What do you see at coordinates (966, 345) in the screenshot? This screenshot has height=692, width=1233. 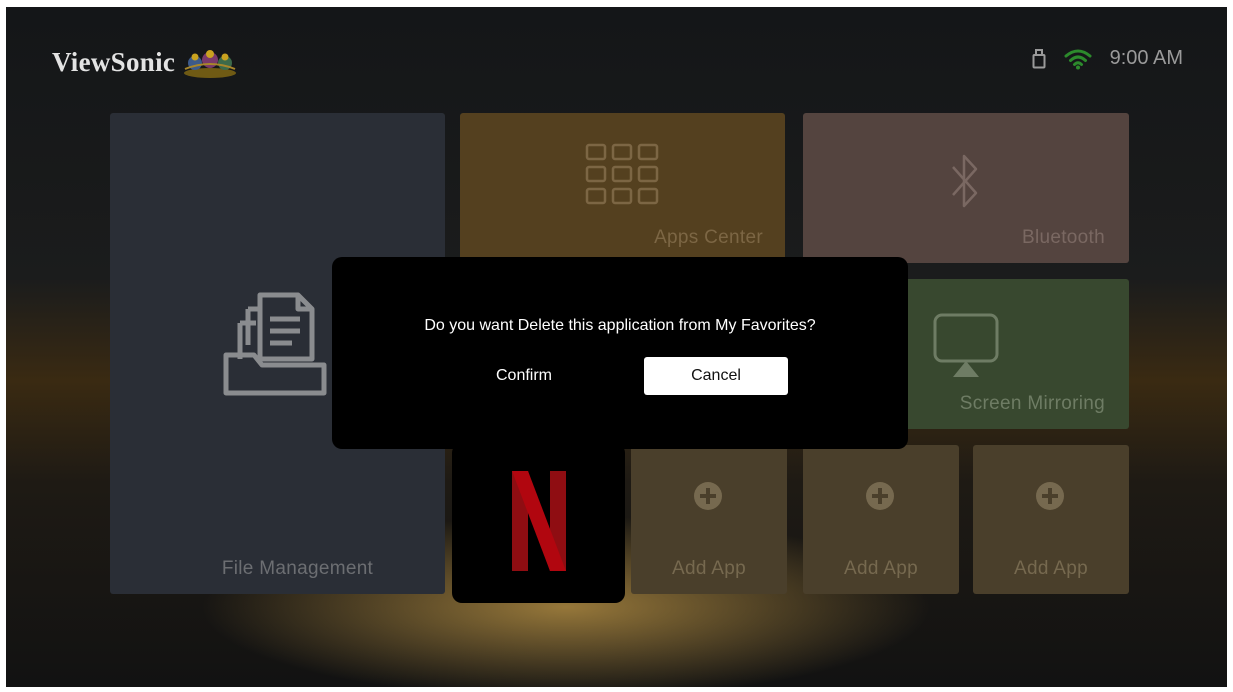 I see `screen-mirroring-icon` at bounding box center [966, 345].